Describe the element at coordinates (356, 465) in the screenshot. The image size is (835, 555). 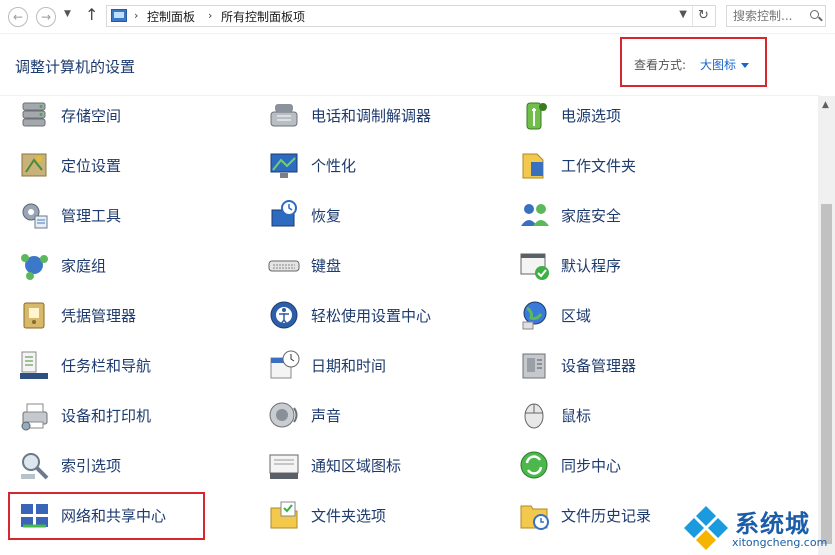
I see `control-panel-item-label: 通知区域图标` at that location.